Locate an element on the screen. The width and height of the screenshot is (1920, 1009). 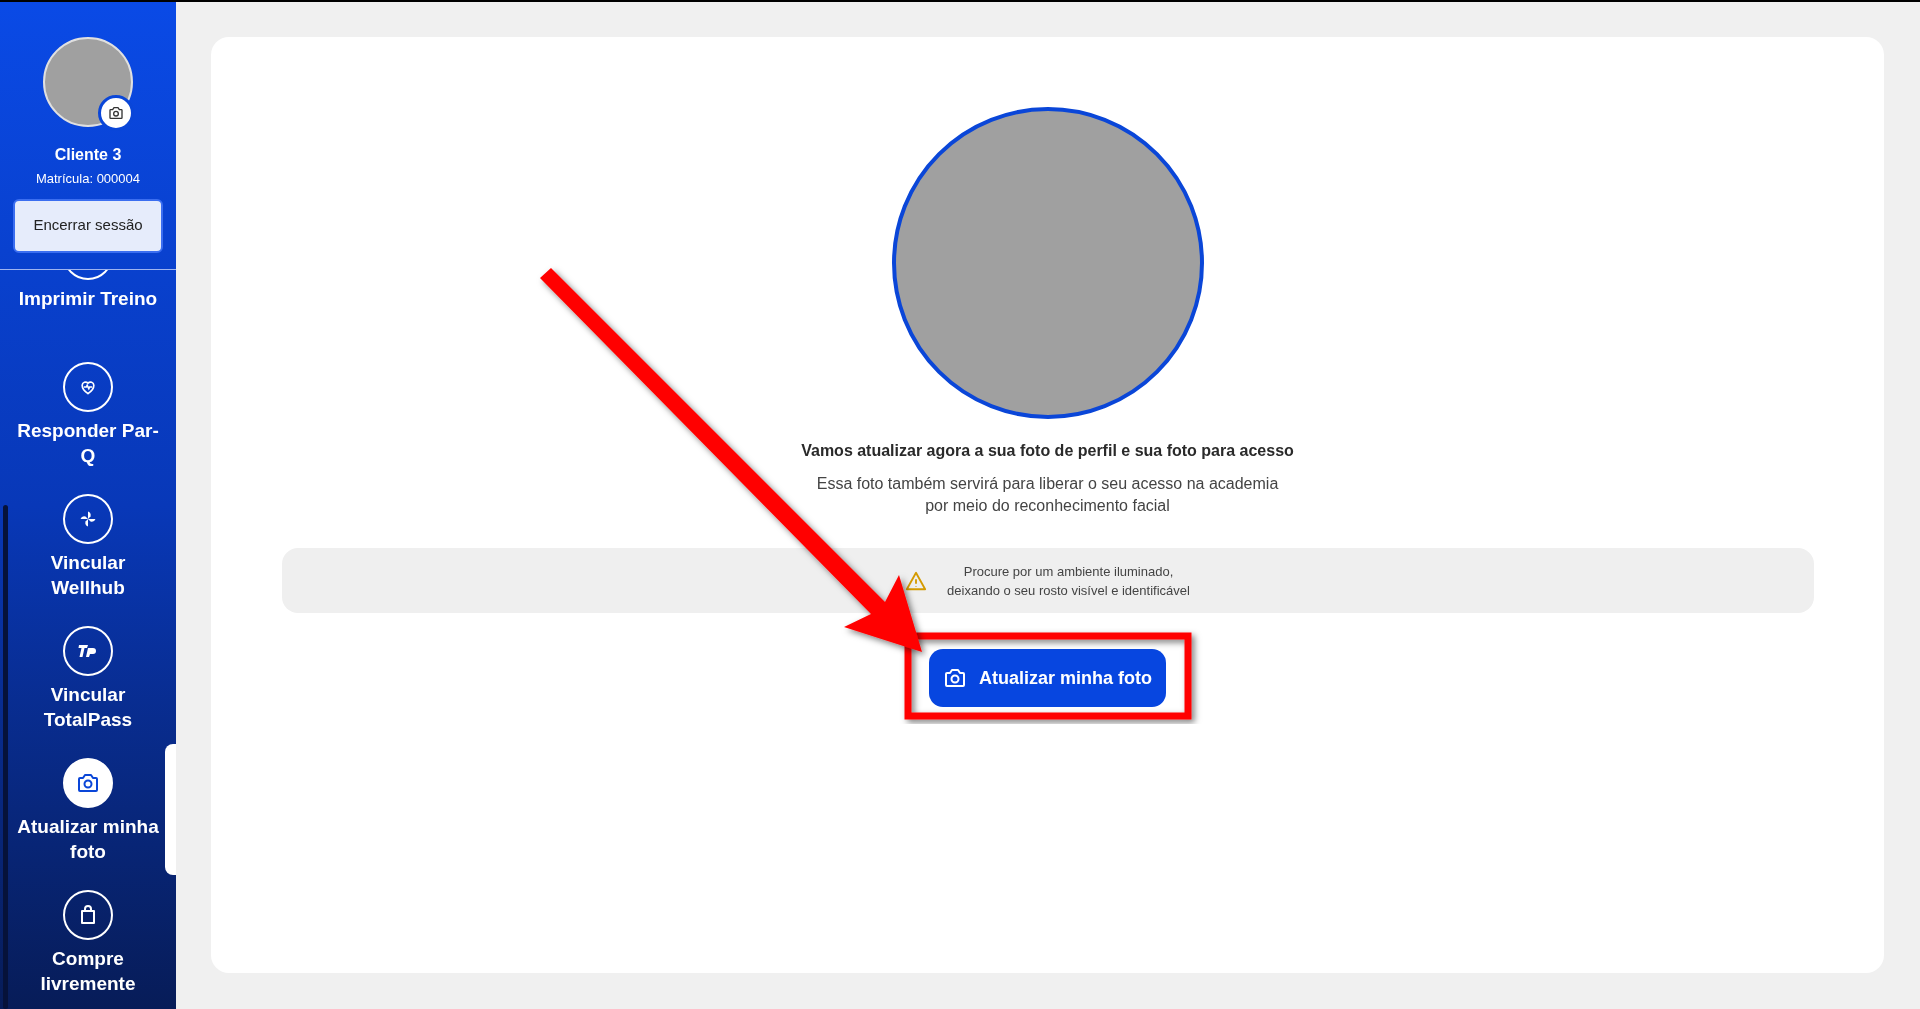
warning-icon is located at coordinates (916, 580).